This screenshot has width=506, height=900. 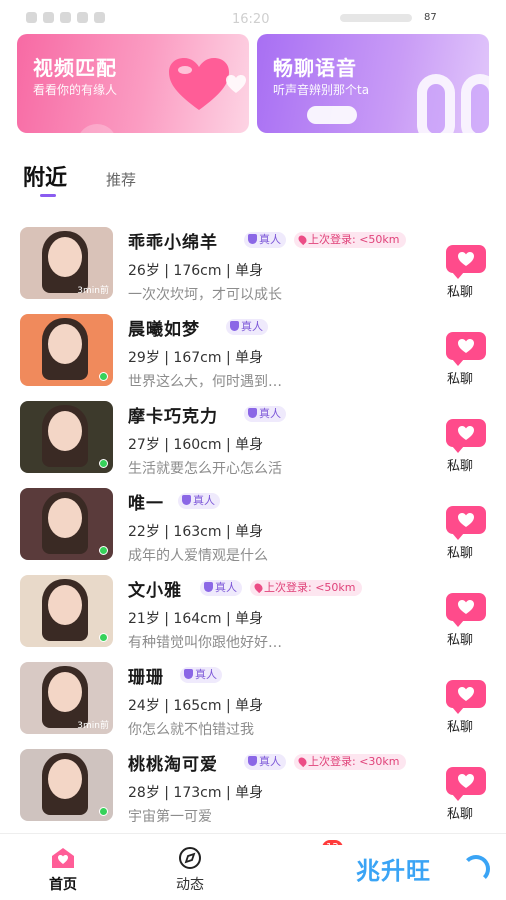 What do you see at coordinates (430, 17) in the screenshot?
I see `battery-level: 87` at bounding box center [430, 17].